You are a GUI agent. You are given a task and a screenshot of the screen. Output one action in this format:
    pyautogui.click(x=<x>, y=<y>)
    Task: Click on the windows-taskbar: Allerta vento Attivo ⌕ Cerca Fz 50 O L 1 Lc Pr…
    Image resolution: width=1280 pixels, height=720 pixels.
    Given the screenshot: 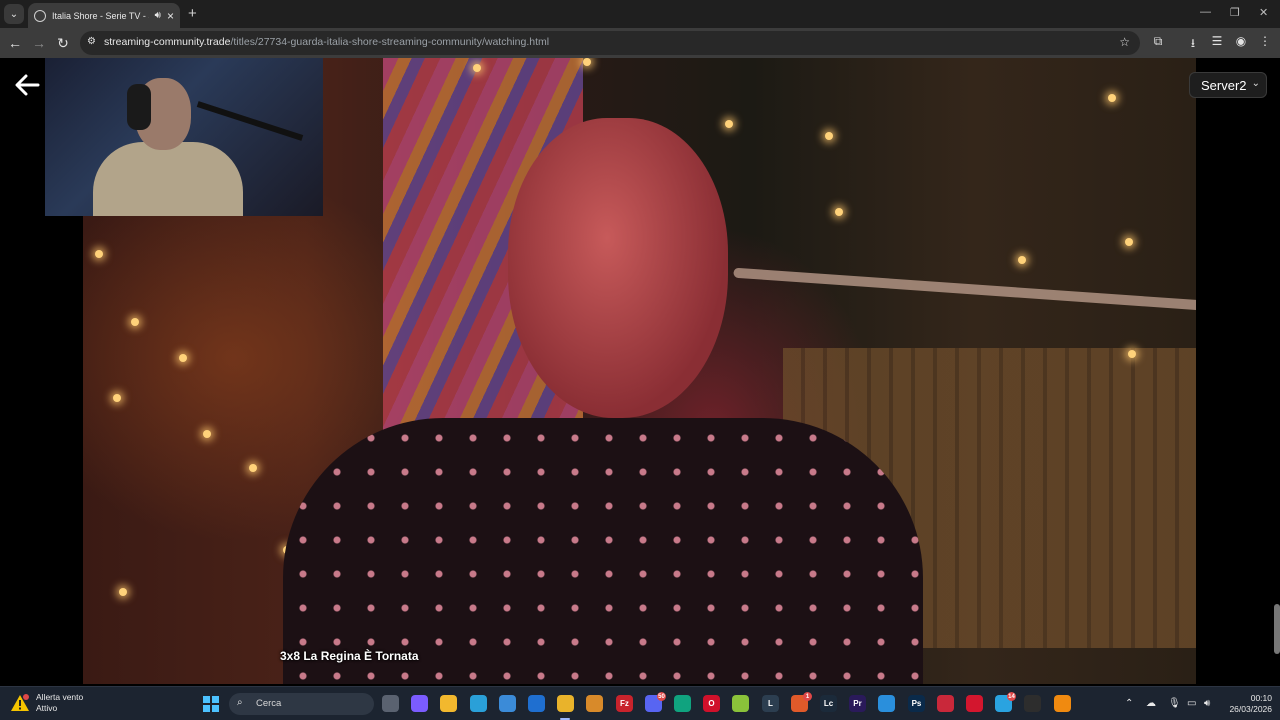 What is the action you would take?
    pyautogui.click(x=640, y=703)
    